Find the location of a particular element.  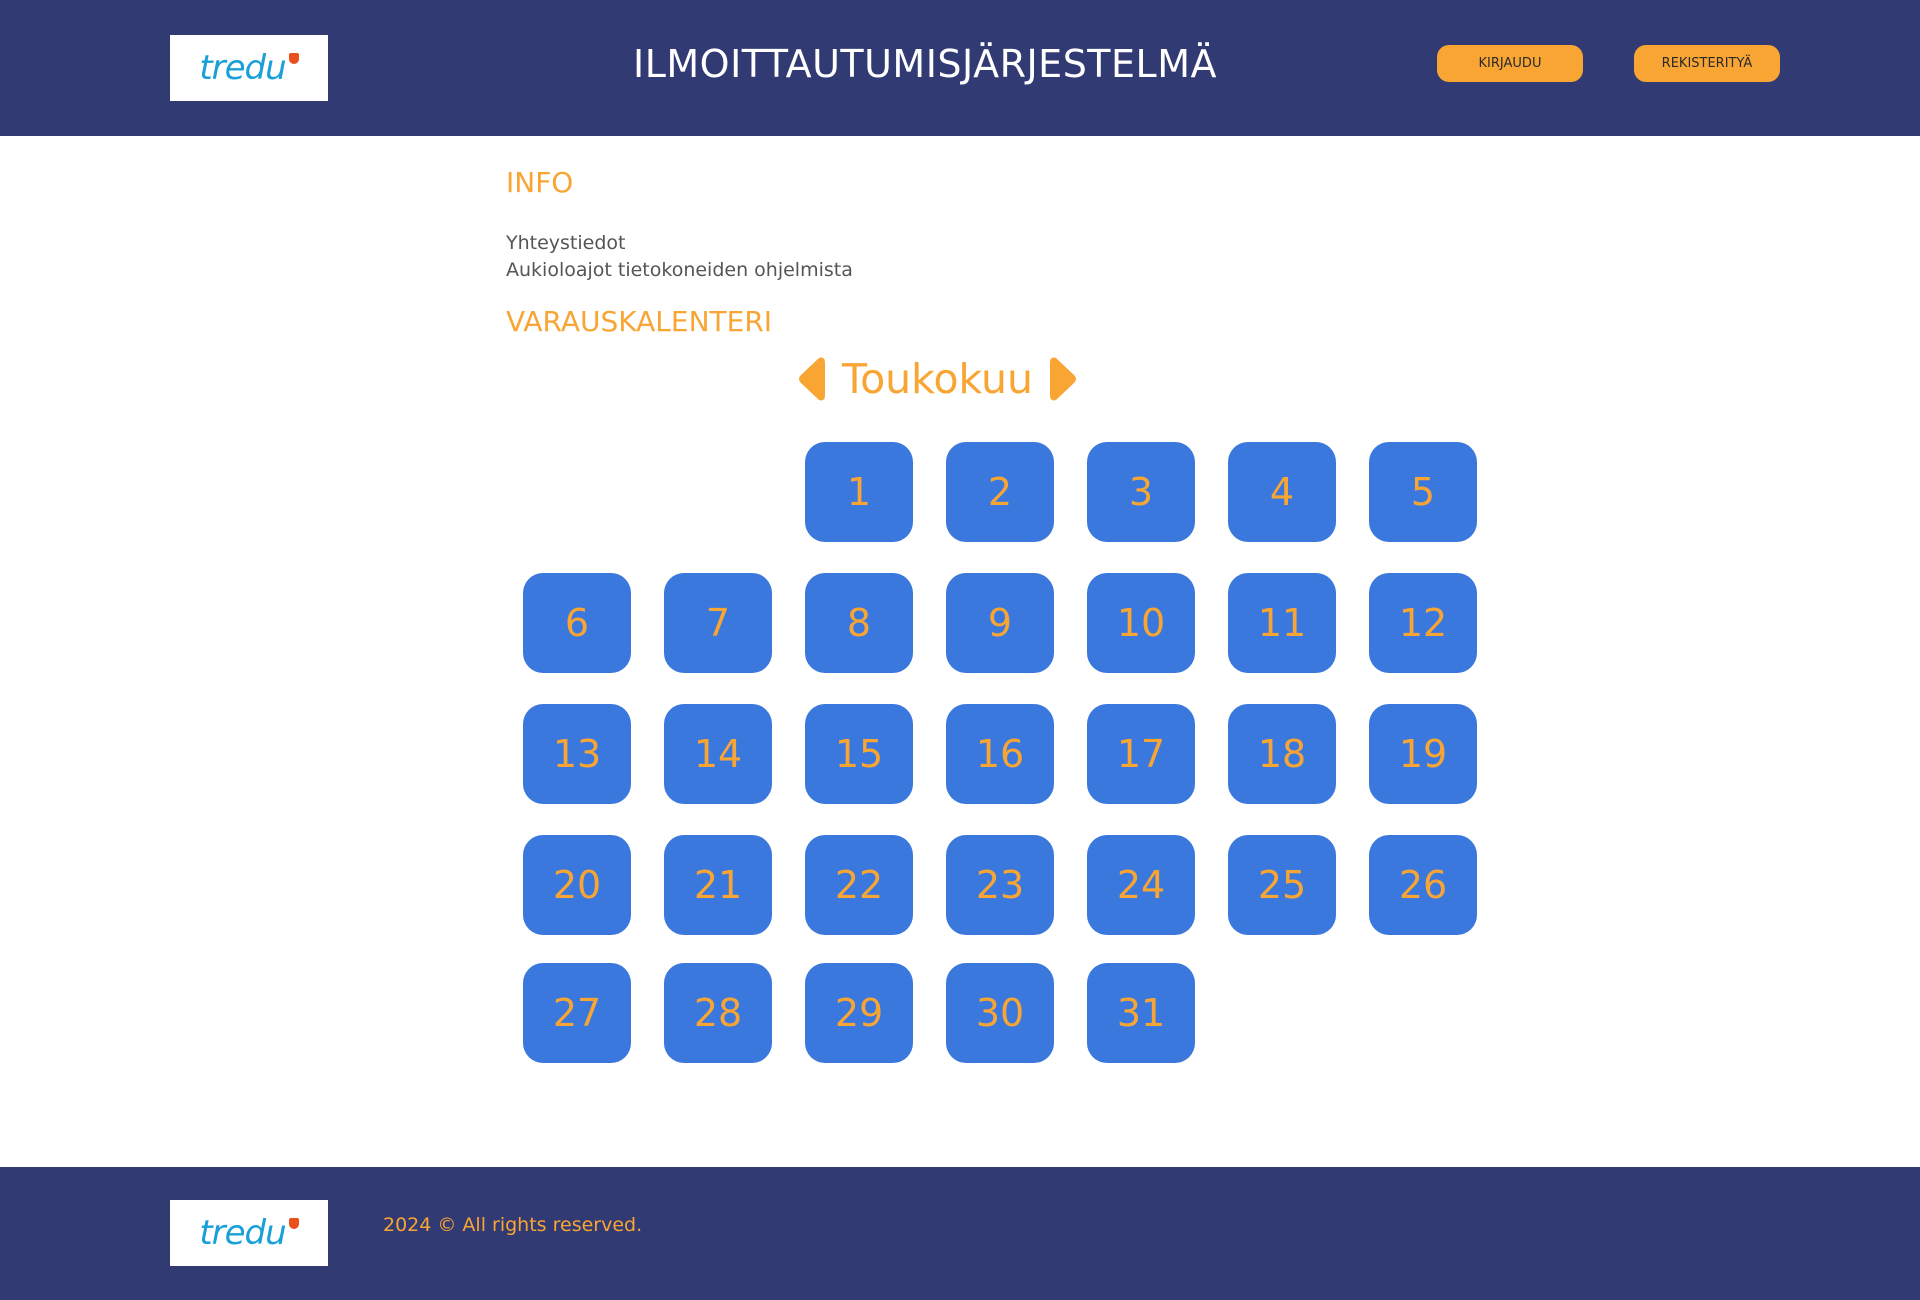

current-month-label: Toukokuu is located at coordinates (937, 379).